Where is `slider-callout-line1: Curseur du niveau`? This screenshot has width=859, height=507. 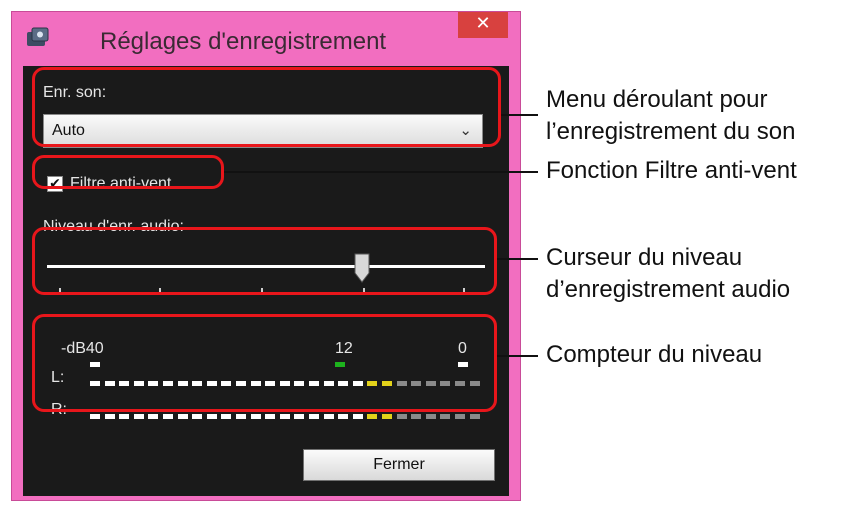 slider-callout-line1: Curseur du niveau is located at coordinates (644, 257).